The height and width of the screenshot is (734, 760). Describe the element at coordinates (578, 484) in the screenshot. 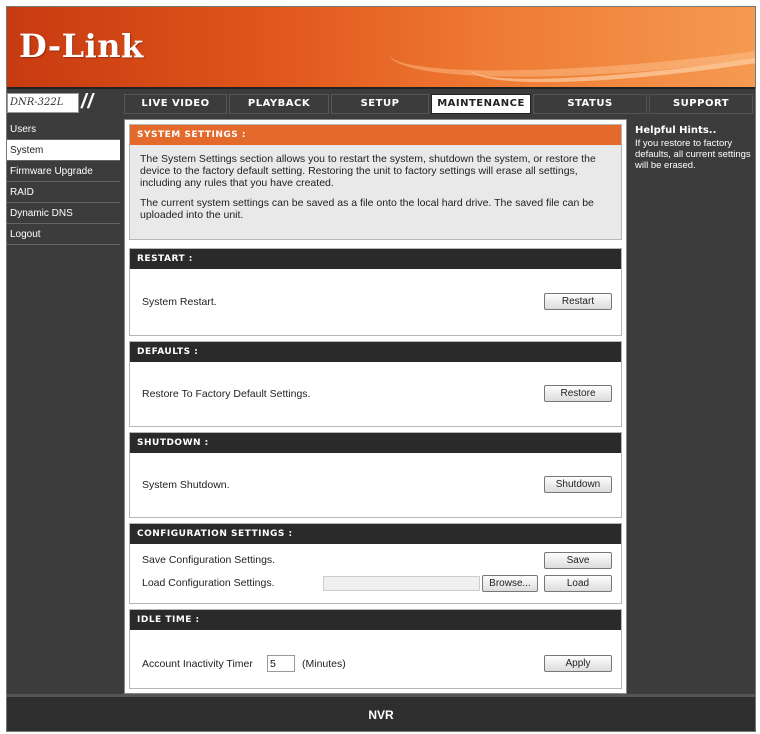

I see `shutdown-button: Shutdown` at that location.